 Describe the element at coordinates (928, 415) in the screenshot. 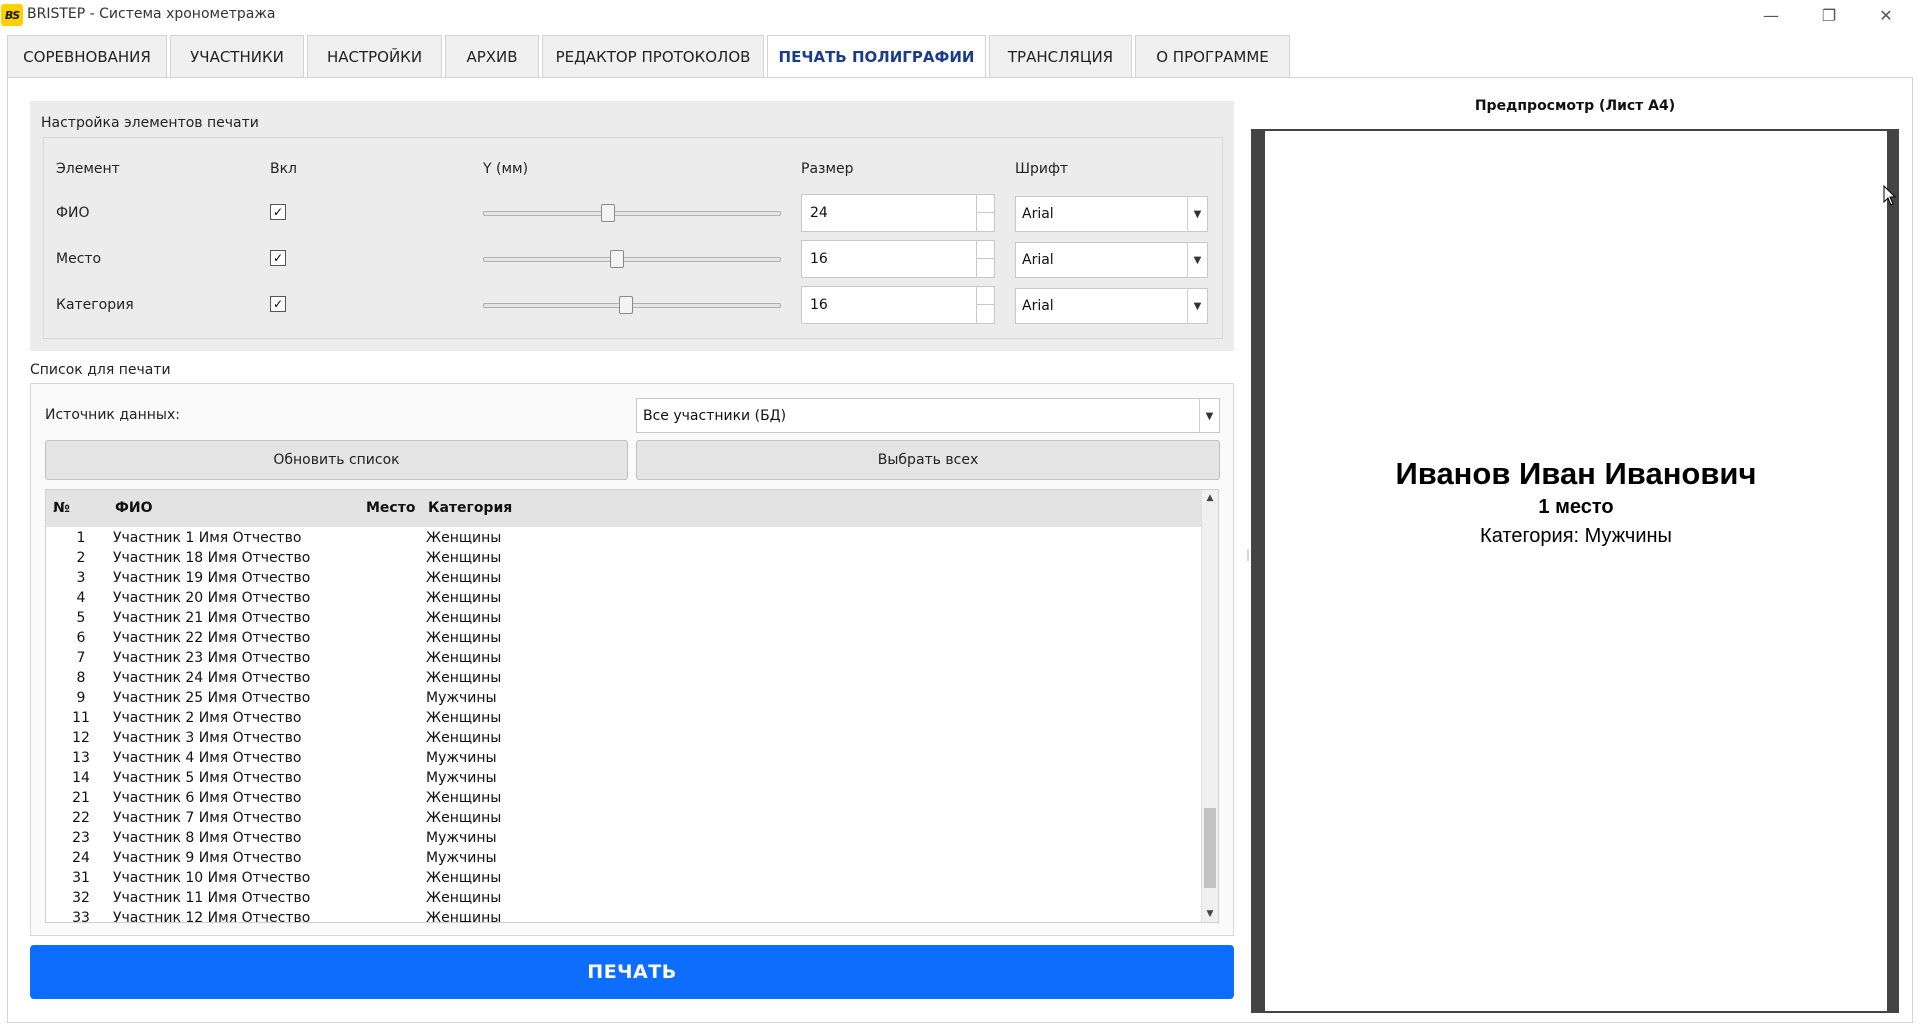

I see `data-source-select: Все участники (БД) ▼` at that location.